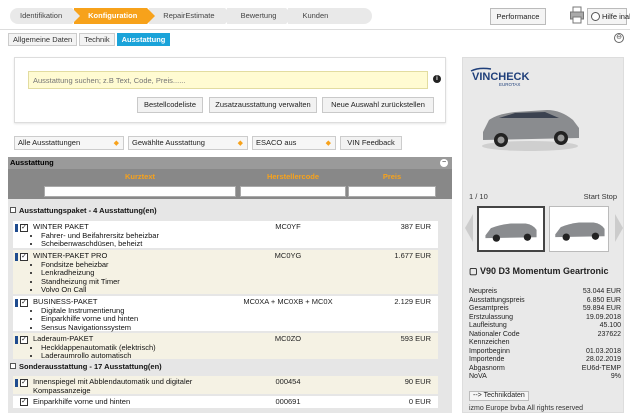 The width and height of the screenshot is (630, 413). What do you see at coordinates (437, 79) in the screenshot?
I see `info-icon: i` at bounding box center [437, 79].